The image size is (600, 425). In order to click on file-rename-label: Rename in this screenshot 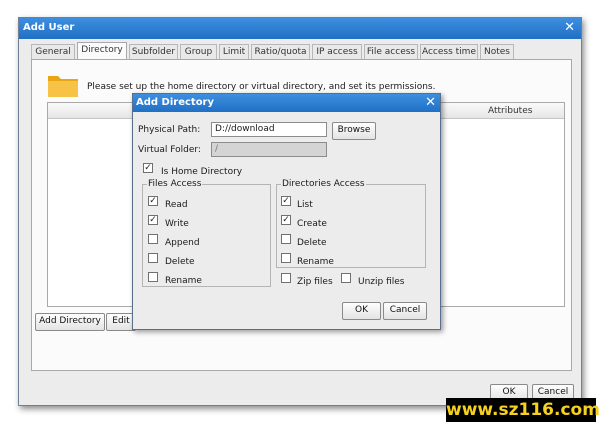, I will do `click(183, 281)`.